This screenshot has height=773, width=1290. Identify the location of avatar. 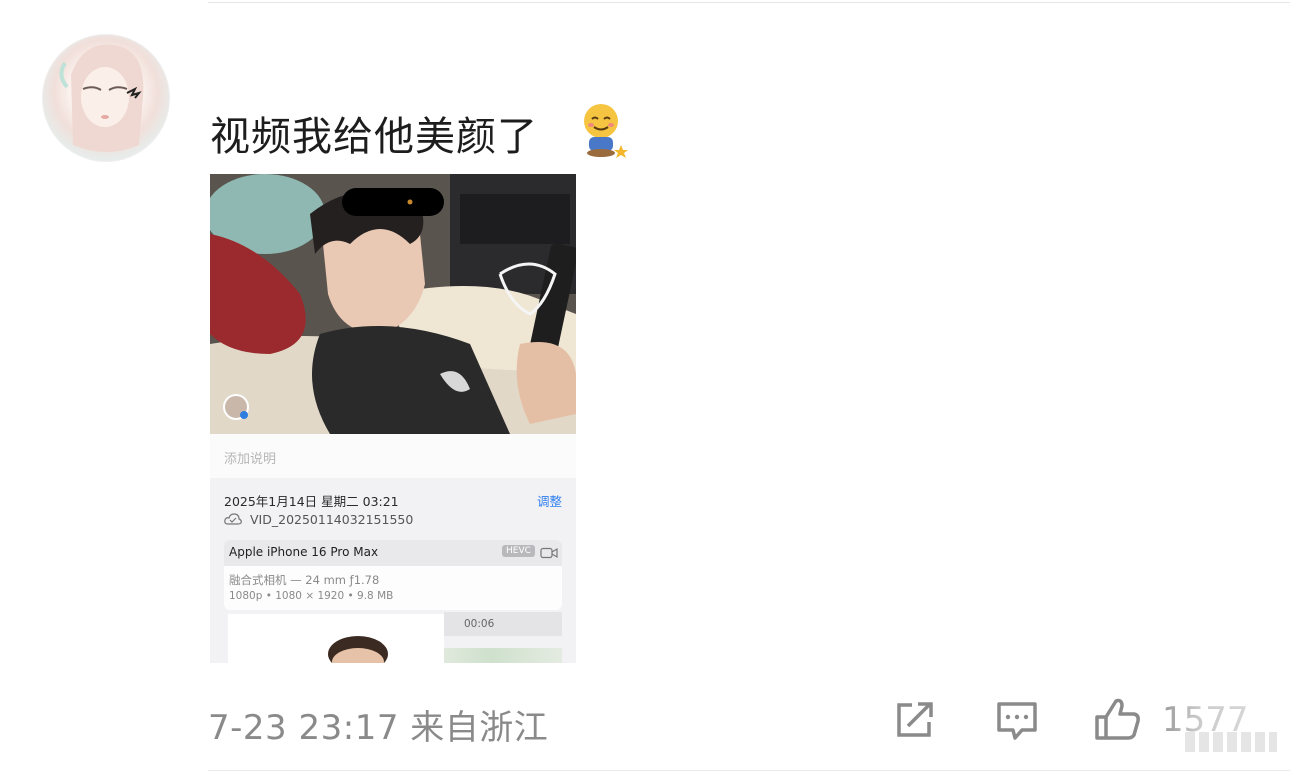
(106, 98).